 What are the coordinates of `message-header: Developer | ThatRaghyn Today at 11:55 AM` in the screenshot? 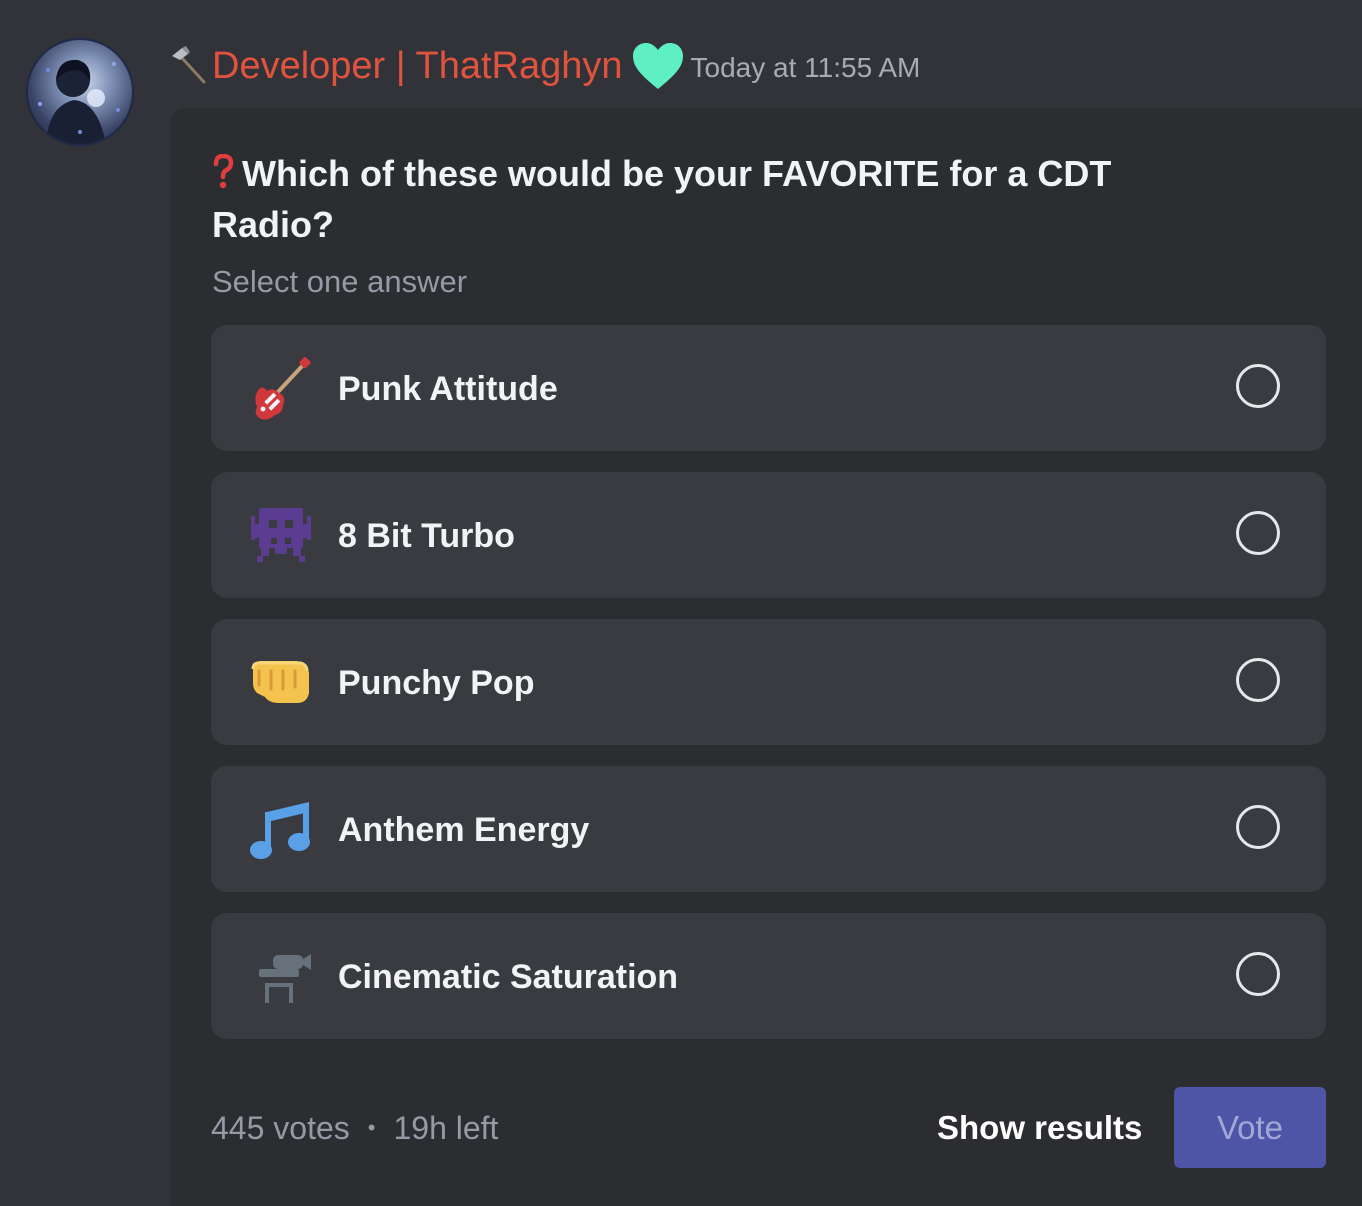 It's located at (545, 66).